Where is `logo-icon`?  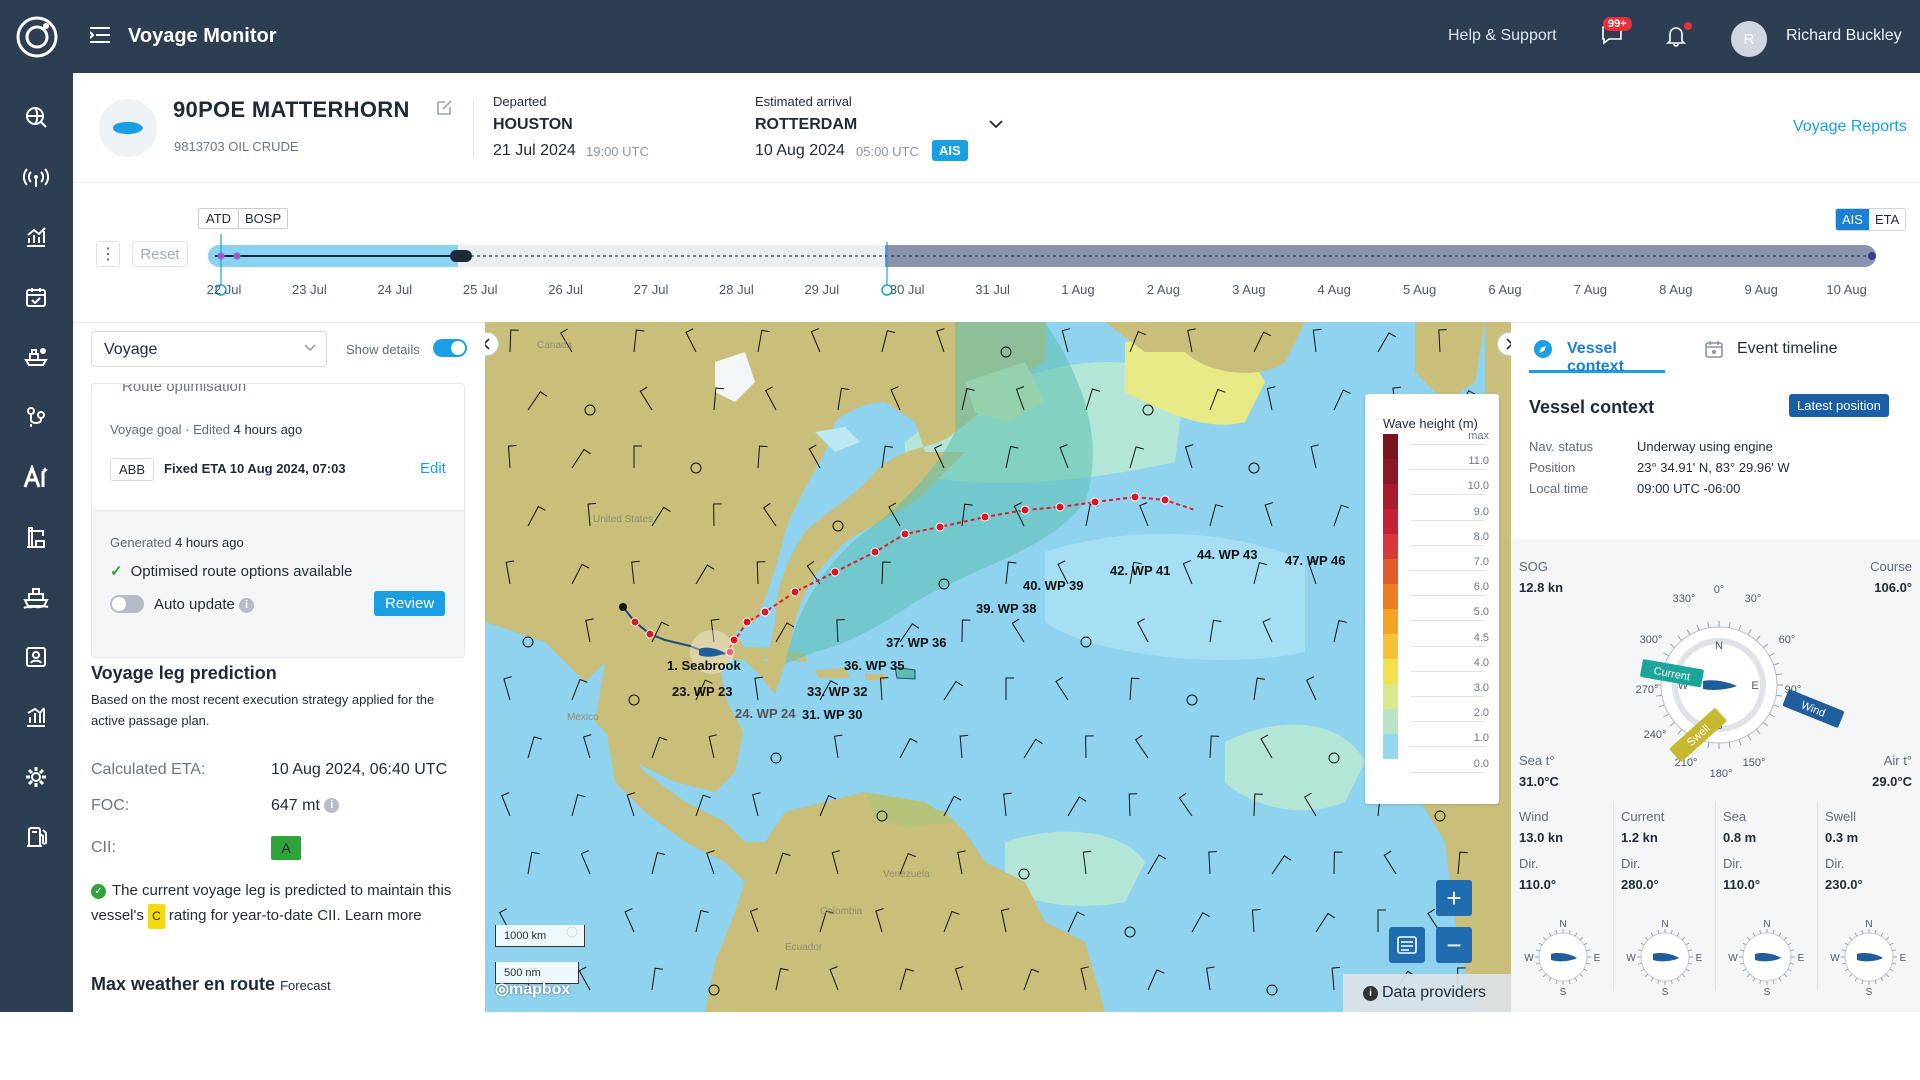
logo-icon is located at coordinates (36, 36).